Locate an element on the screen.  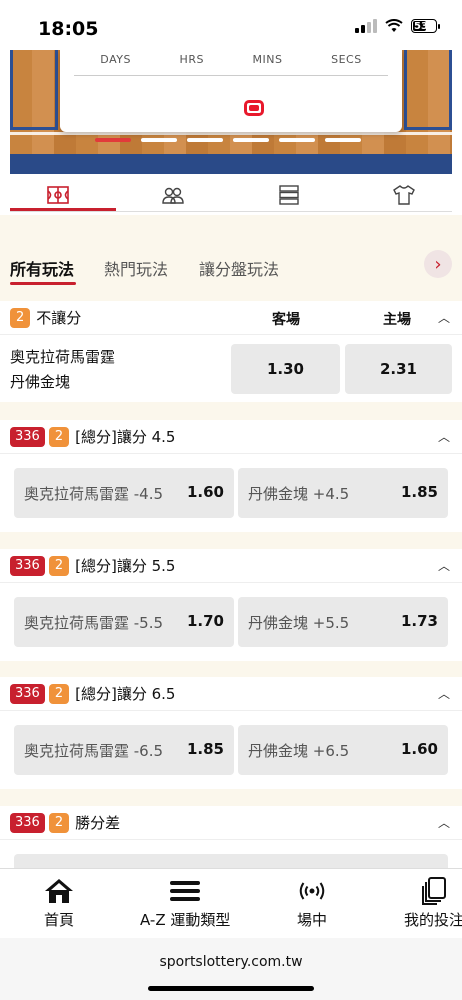
countdown-secs-label: SECS is located at coordinates (346, 59).